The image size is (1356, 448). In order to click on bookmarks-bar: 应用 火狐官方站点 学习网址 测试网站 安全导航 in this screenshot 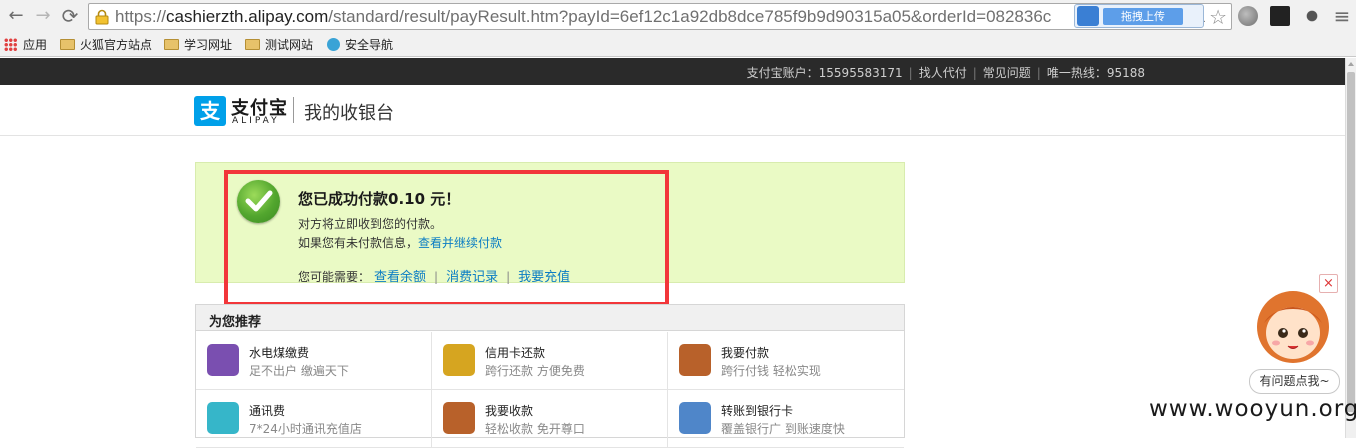, I will do `click(678, 45)`.